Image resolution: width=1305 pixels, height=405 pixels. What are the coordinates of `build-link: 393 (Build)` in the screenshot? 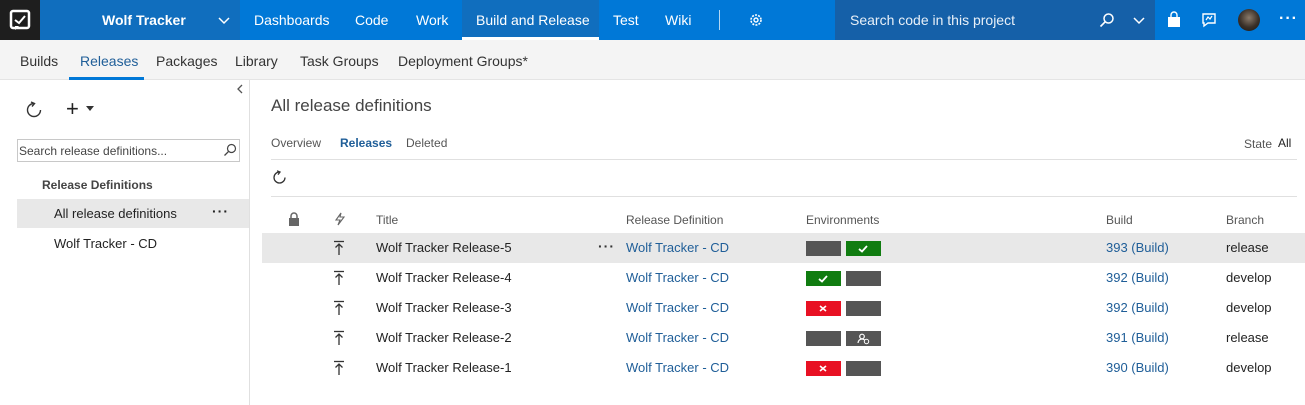 It's located at (1137, 247).